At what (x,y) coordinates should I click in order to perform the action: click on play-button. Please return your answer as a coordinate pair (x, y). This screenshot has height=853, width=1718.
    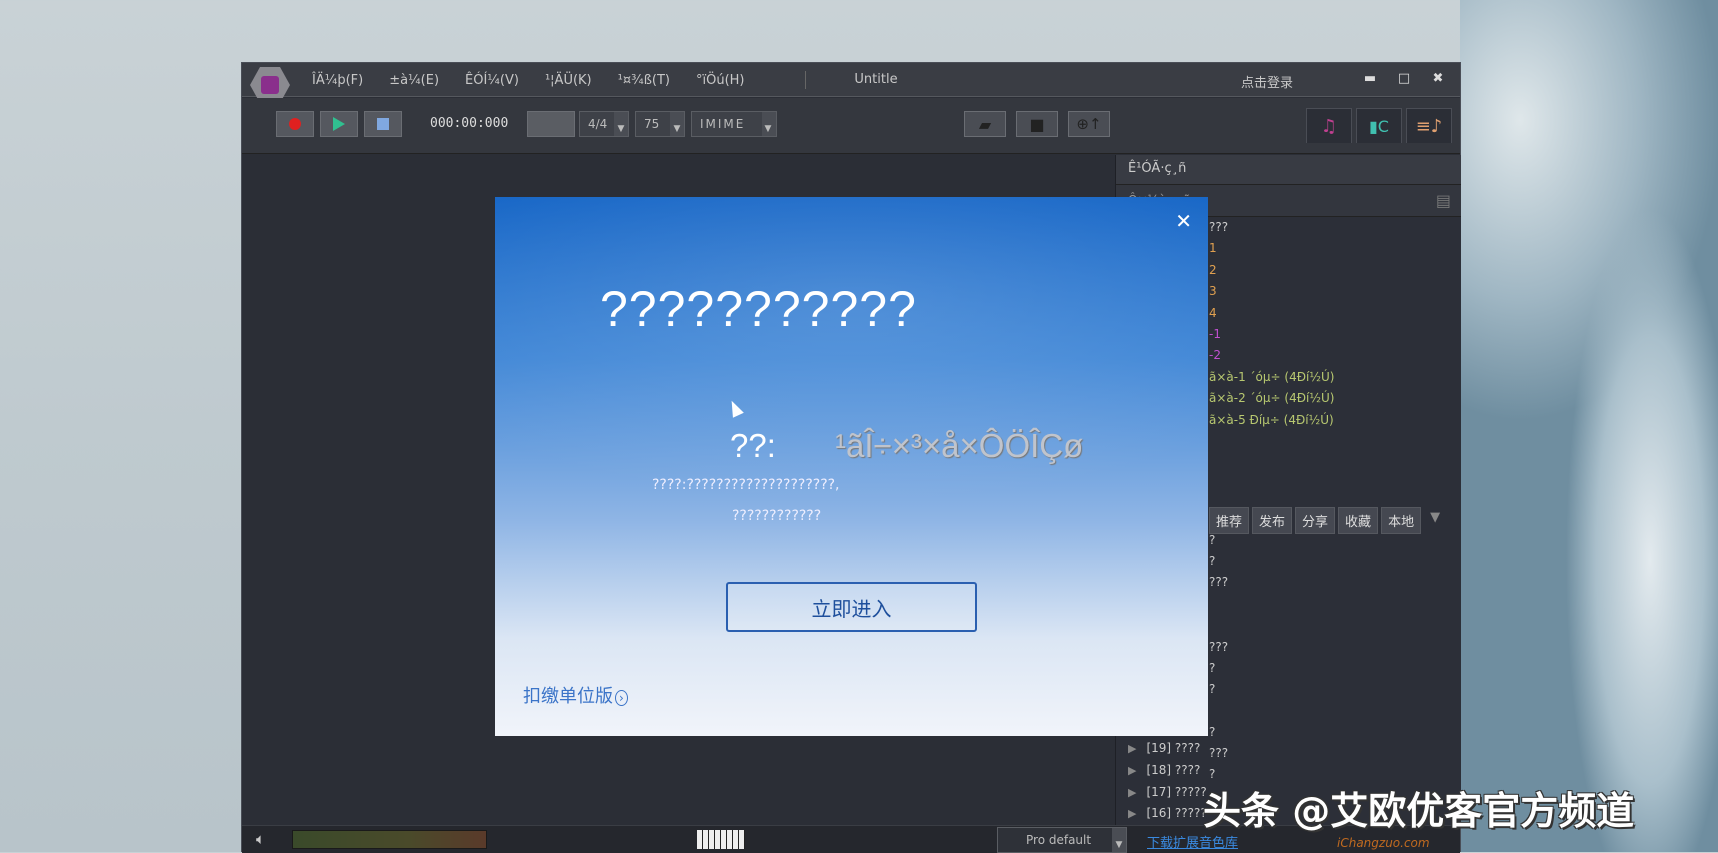
    Looking at the image, I should click on (339, 124).